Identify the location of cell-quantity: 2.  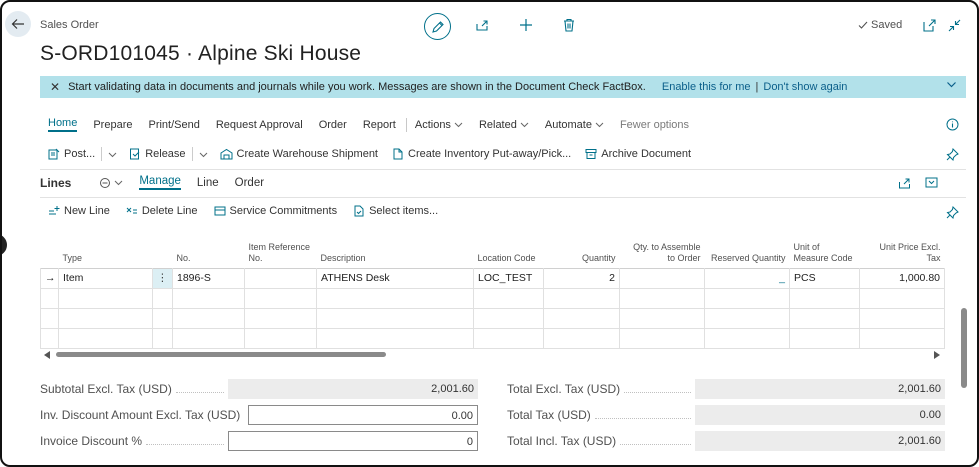
(581, 278).